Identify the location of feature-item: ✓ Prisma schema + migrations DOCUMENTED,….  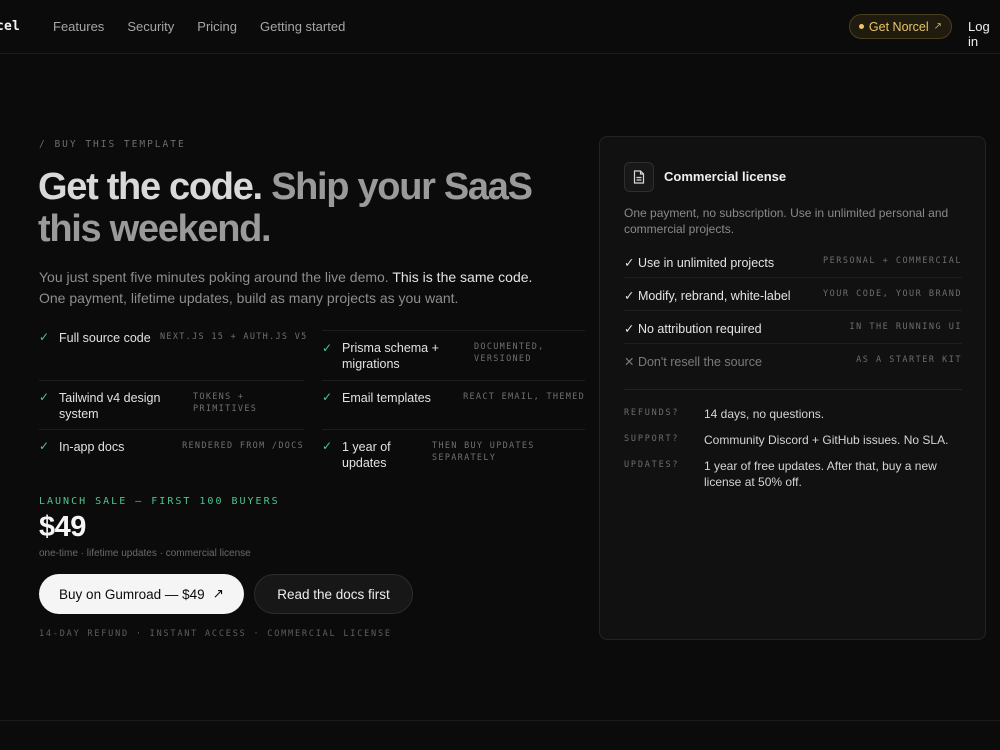
(453, 355).